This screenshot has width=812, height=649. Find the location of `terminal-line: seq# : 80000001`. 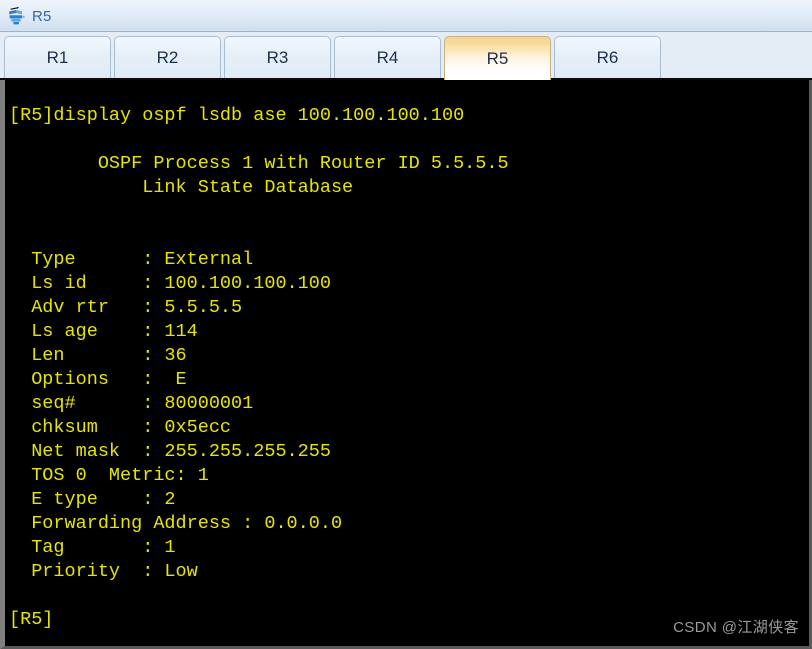

terminal-line: seq# : 80000001 is located at coordinates (131, 403).